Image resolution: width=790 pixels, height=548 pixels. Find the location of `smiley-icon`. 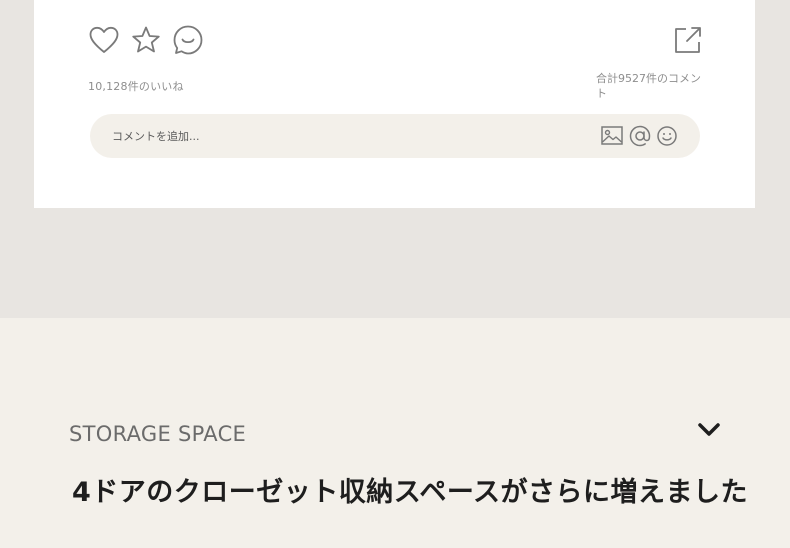

smiley-icon is located at coordinates (667, 136).